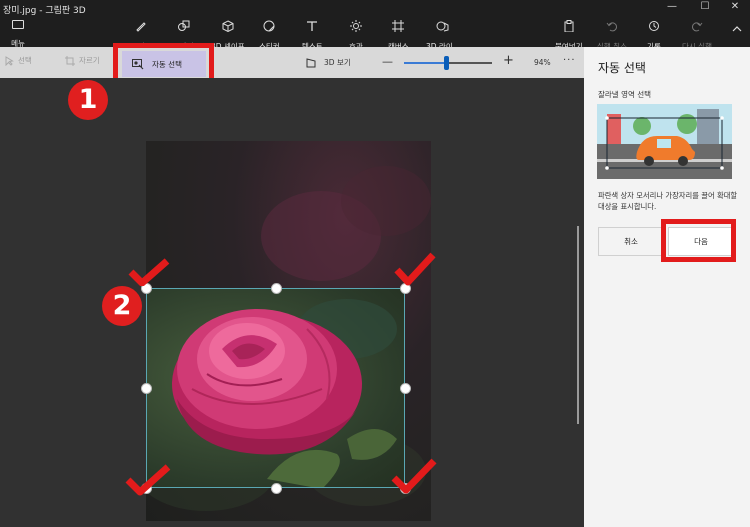  I want to click on view-3d-label: 3D 보기, so click(337, 62).